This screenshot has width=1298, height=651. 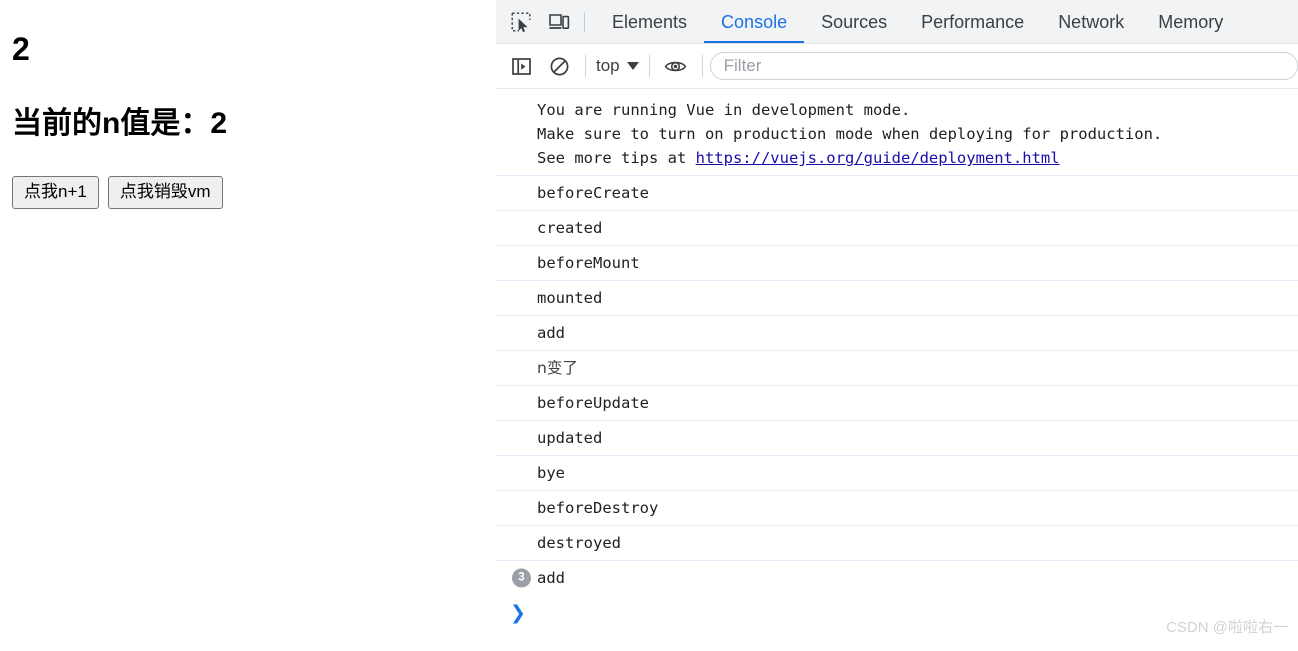 I want to click on filter-input, so click(x=1003, y=66).